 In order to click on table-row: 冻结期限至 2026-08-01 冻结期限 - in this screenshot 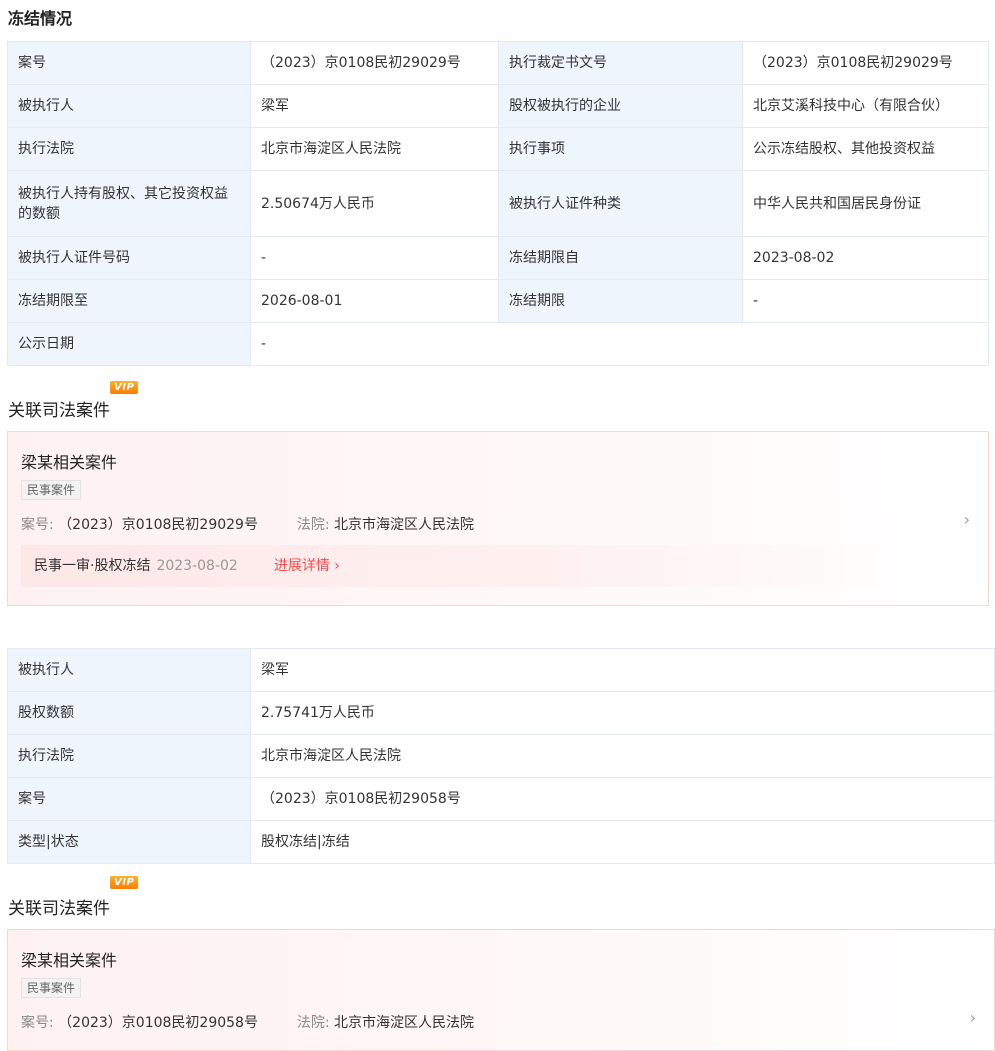, I will do `click(498, 301)`.